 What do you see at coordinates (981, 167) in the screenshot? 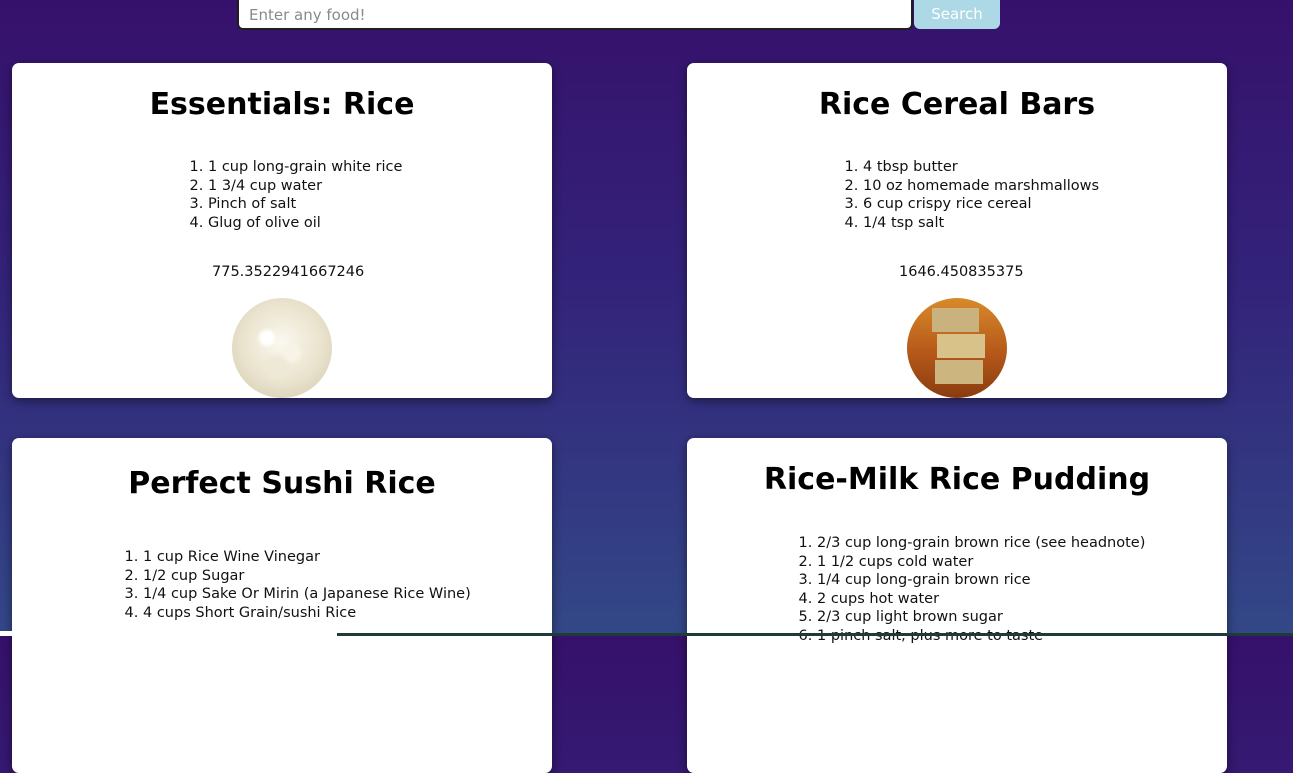
I see `ingredient-item: 4 tbsp butter` at bounding box center [981, 167].